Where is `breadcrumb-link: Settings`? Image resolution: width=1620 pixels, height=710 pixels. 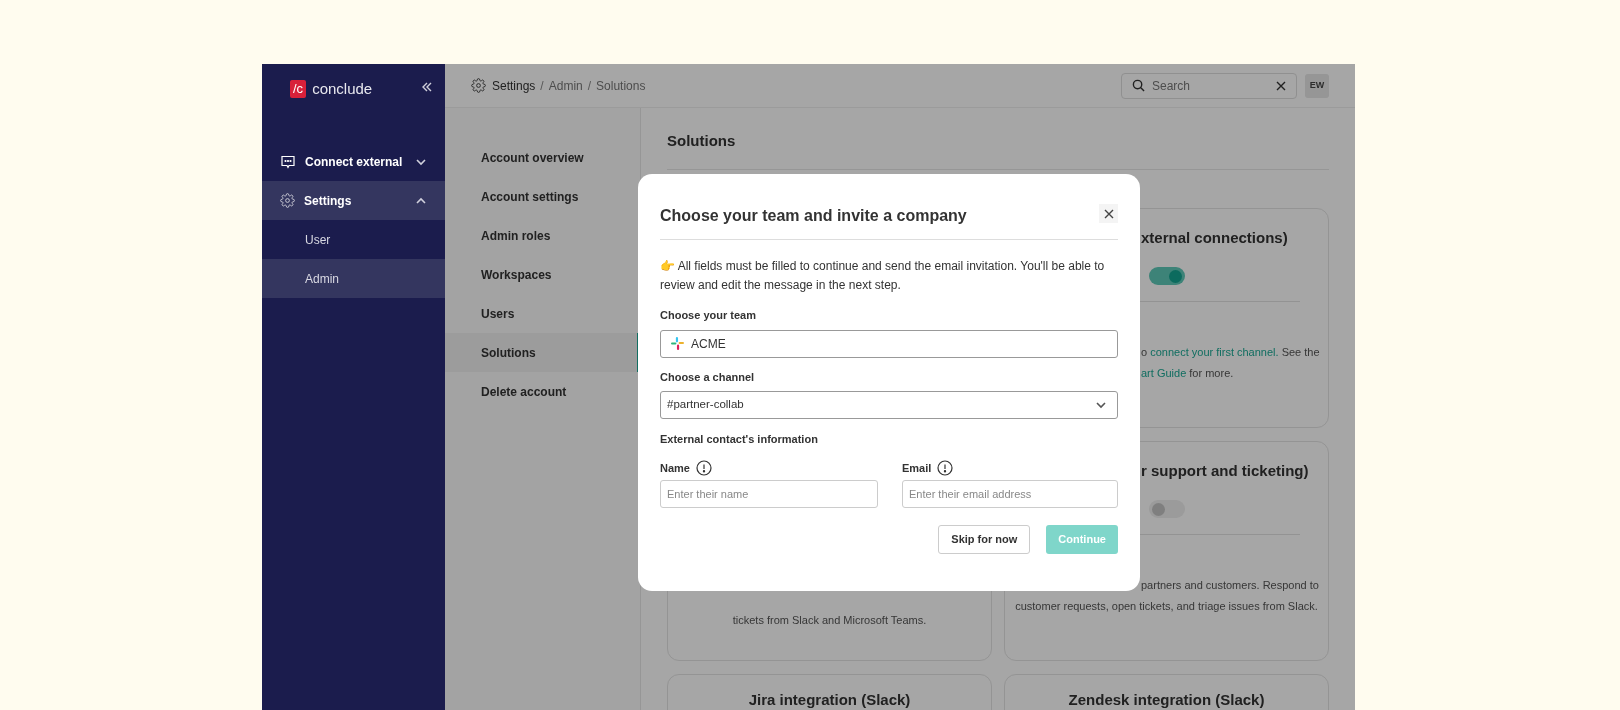 breadcrumb-link: Settings is located at coordinates (514, 85).